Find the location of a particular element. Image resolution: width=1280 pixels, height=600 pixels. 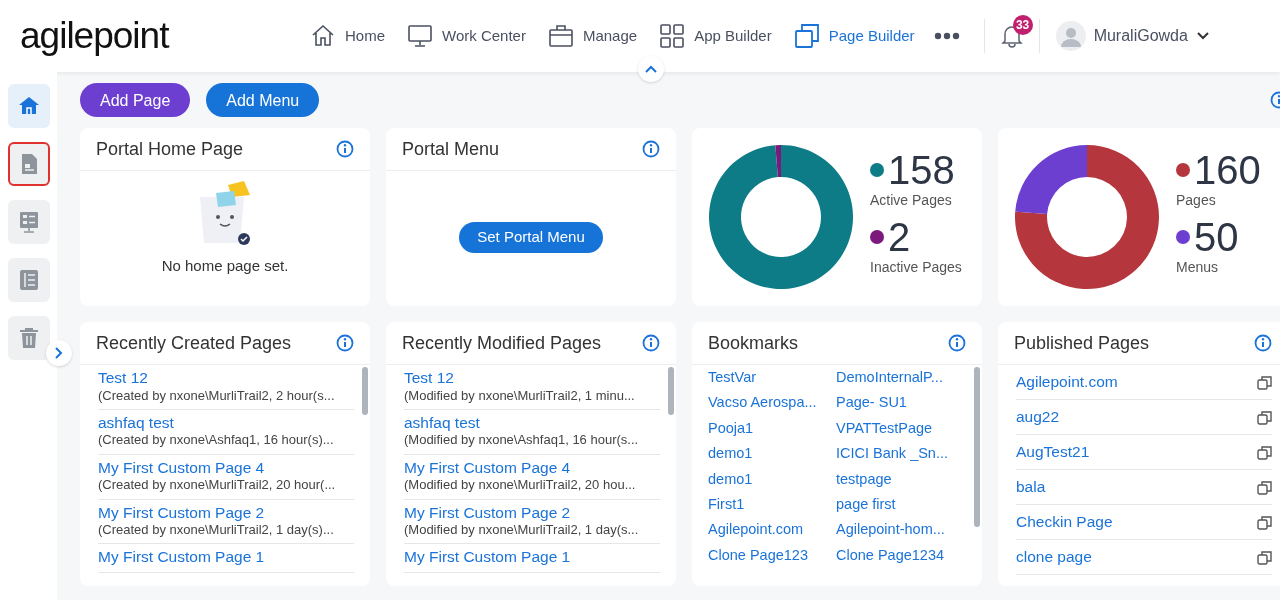

published-page-link: Checkin Page is located at coordinates (1064, 522).